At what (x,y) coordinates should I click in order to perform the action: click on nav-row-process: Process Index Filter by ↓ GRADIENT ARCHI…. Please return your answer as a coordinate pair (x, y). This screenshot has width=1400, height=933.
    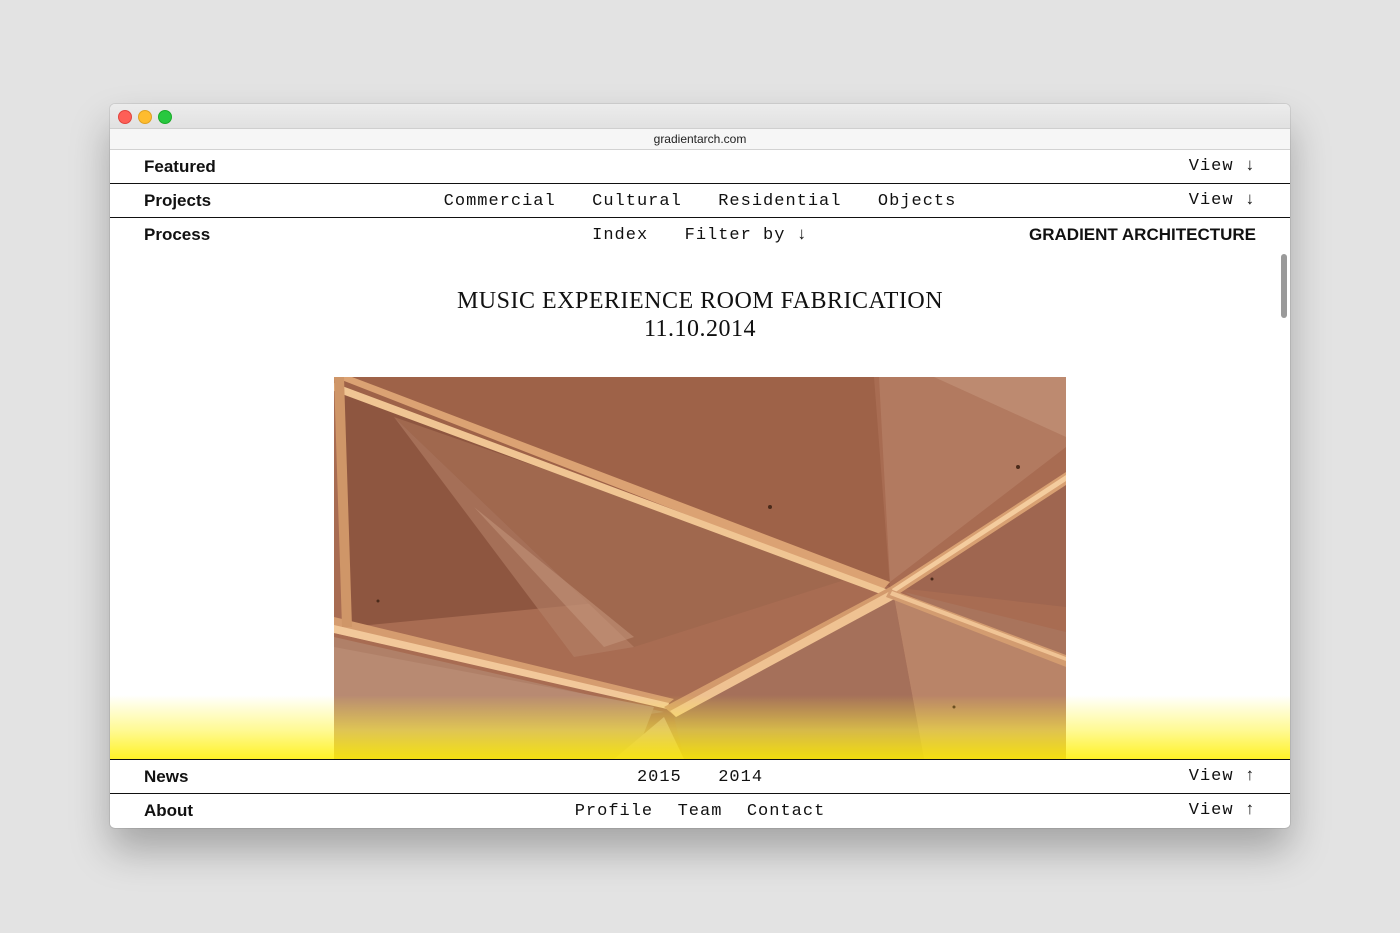
    Looking at the image, I should click on (700, 234).